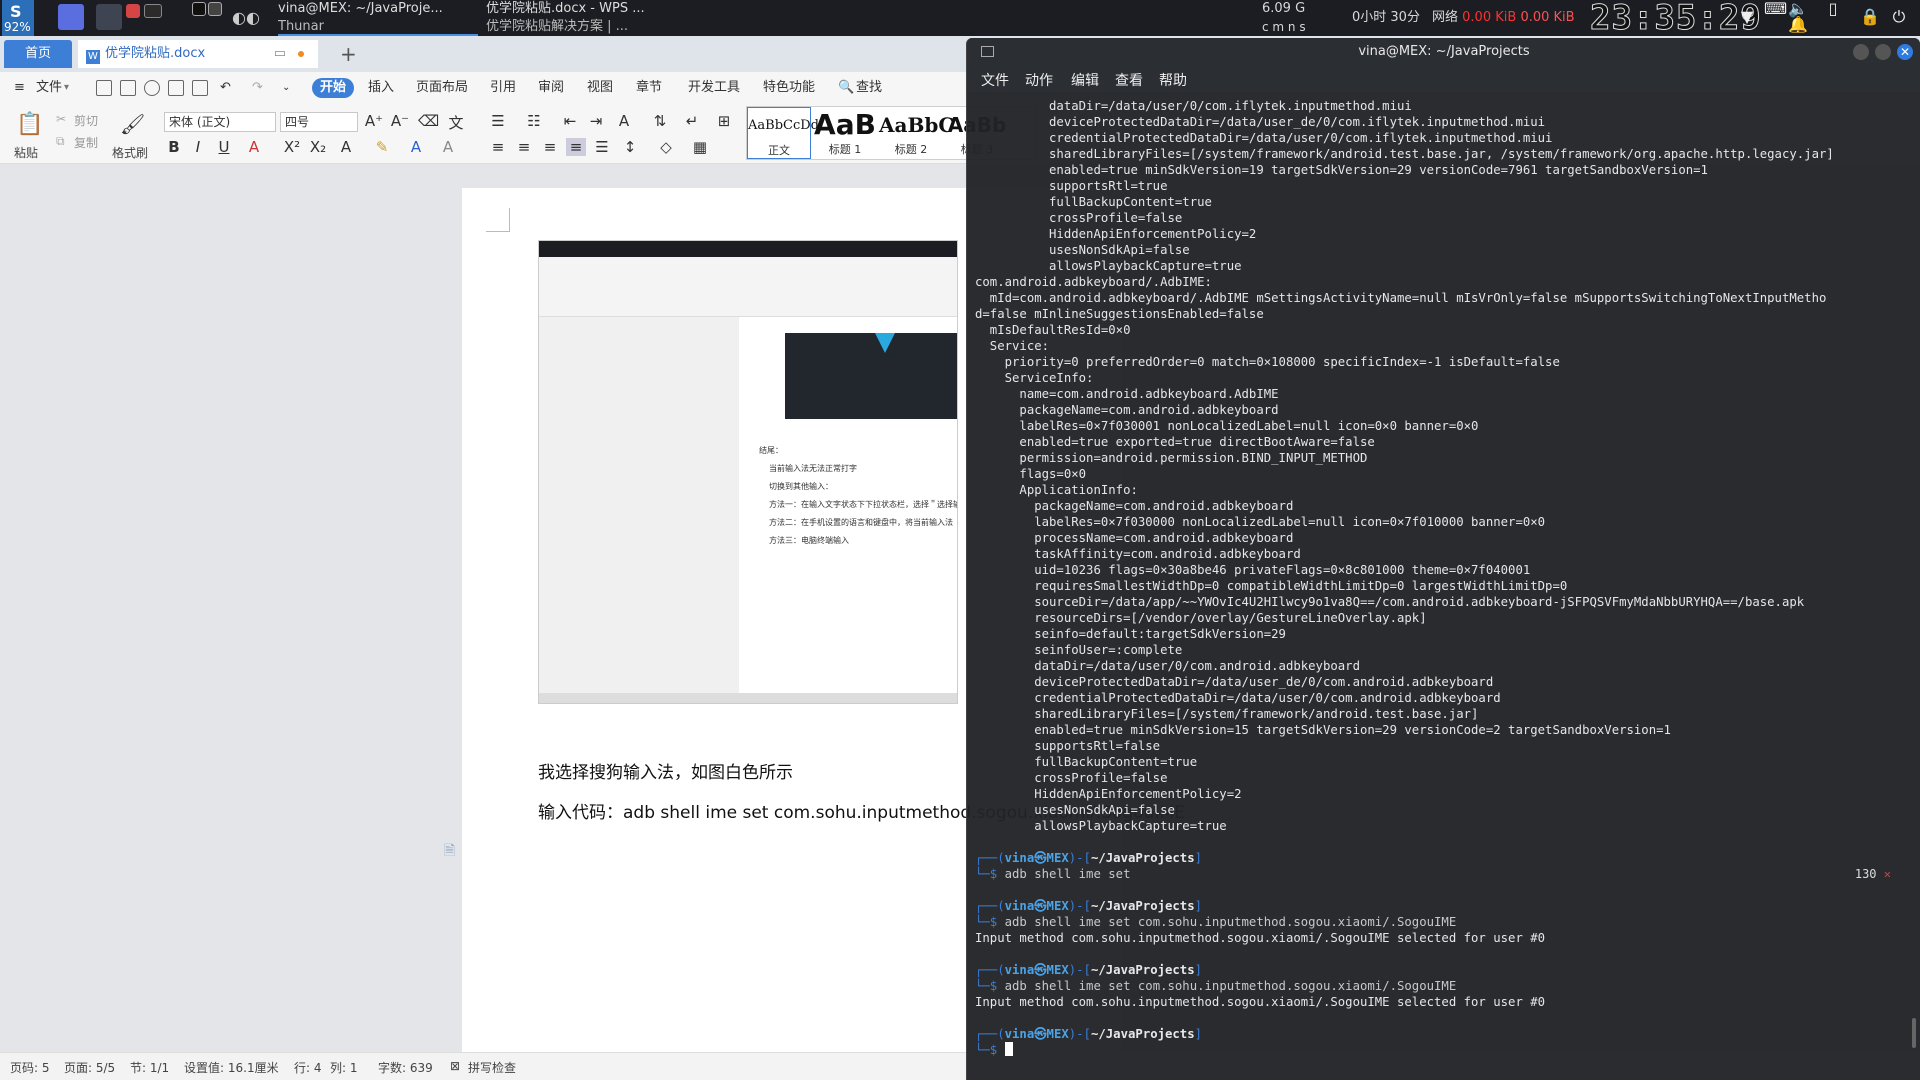 The height and width of the screenshot is (1080, 1920). Describe the element at coordinates (128, 88) in the screenshot. I see `save-icon` at that location.